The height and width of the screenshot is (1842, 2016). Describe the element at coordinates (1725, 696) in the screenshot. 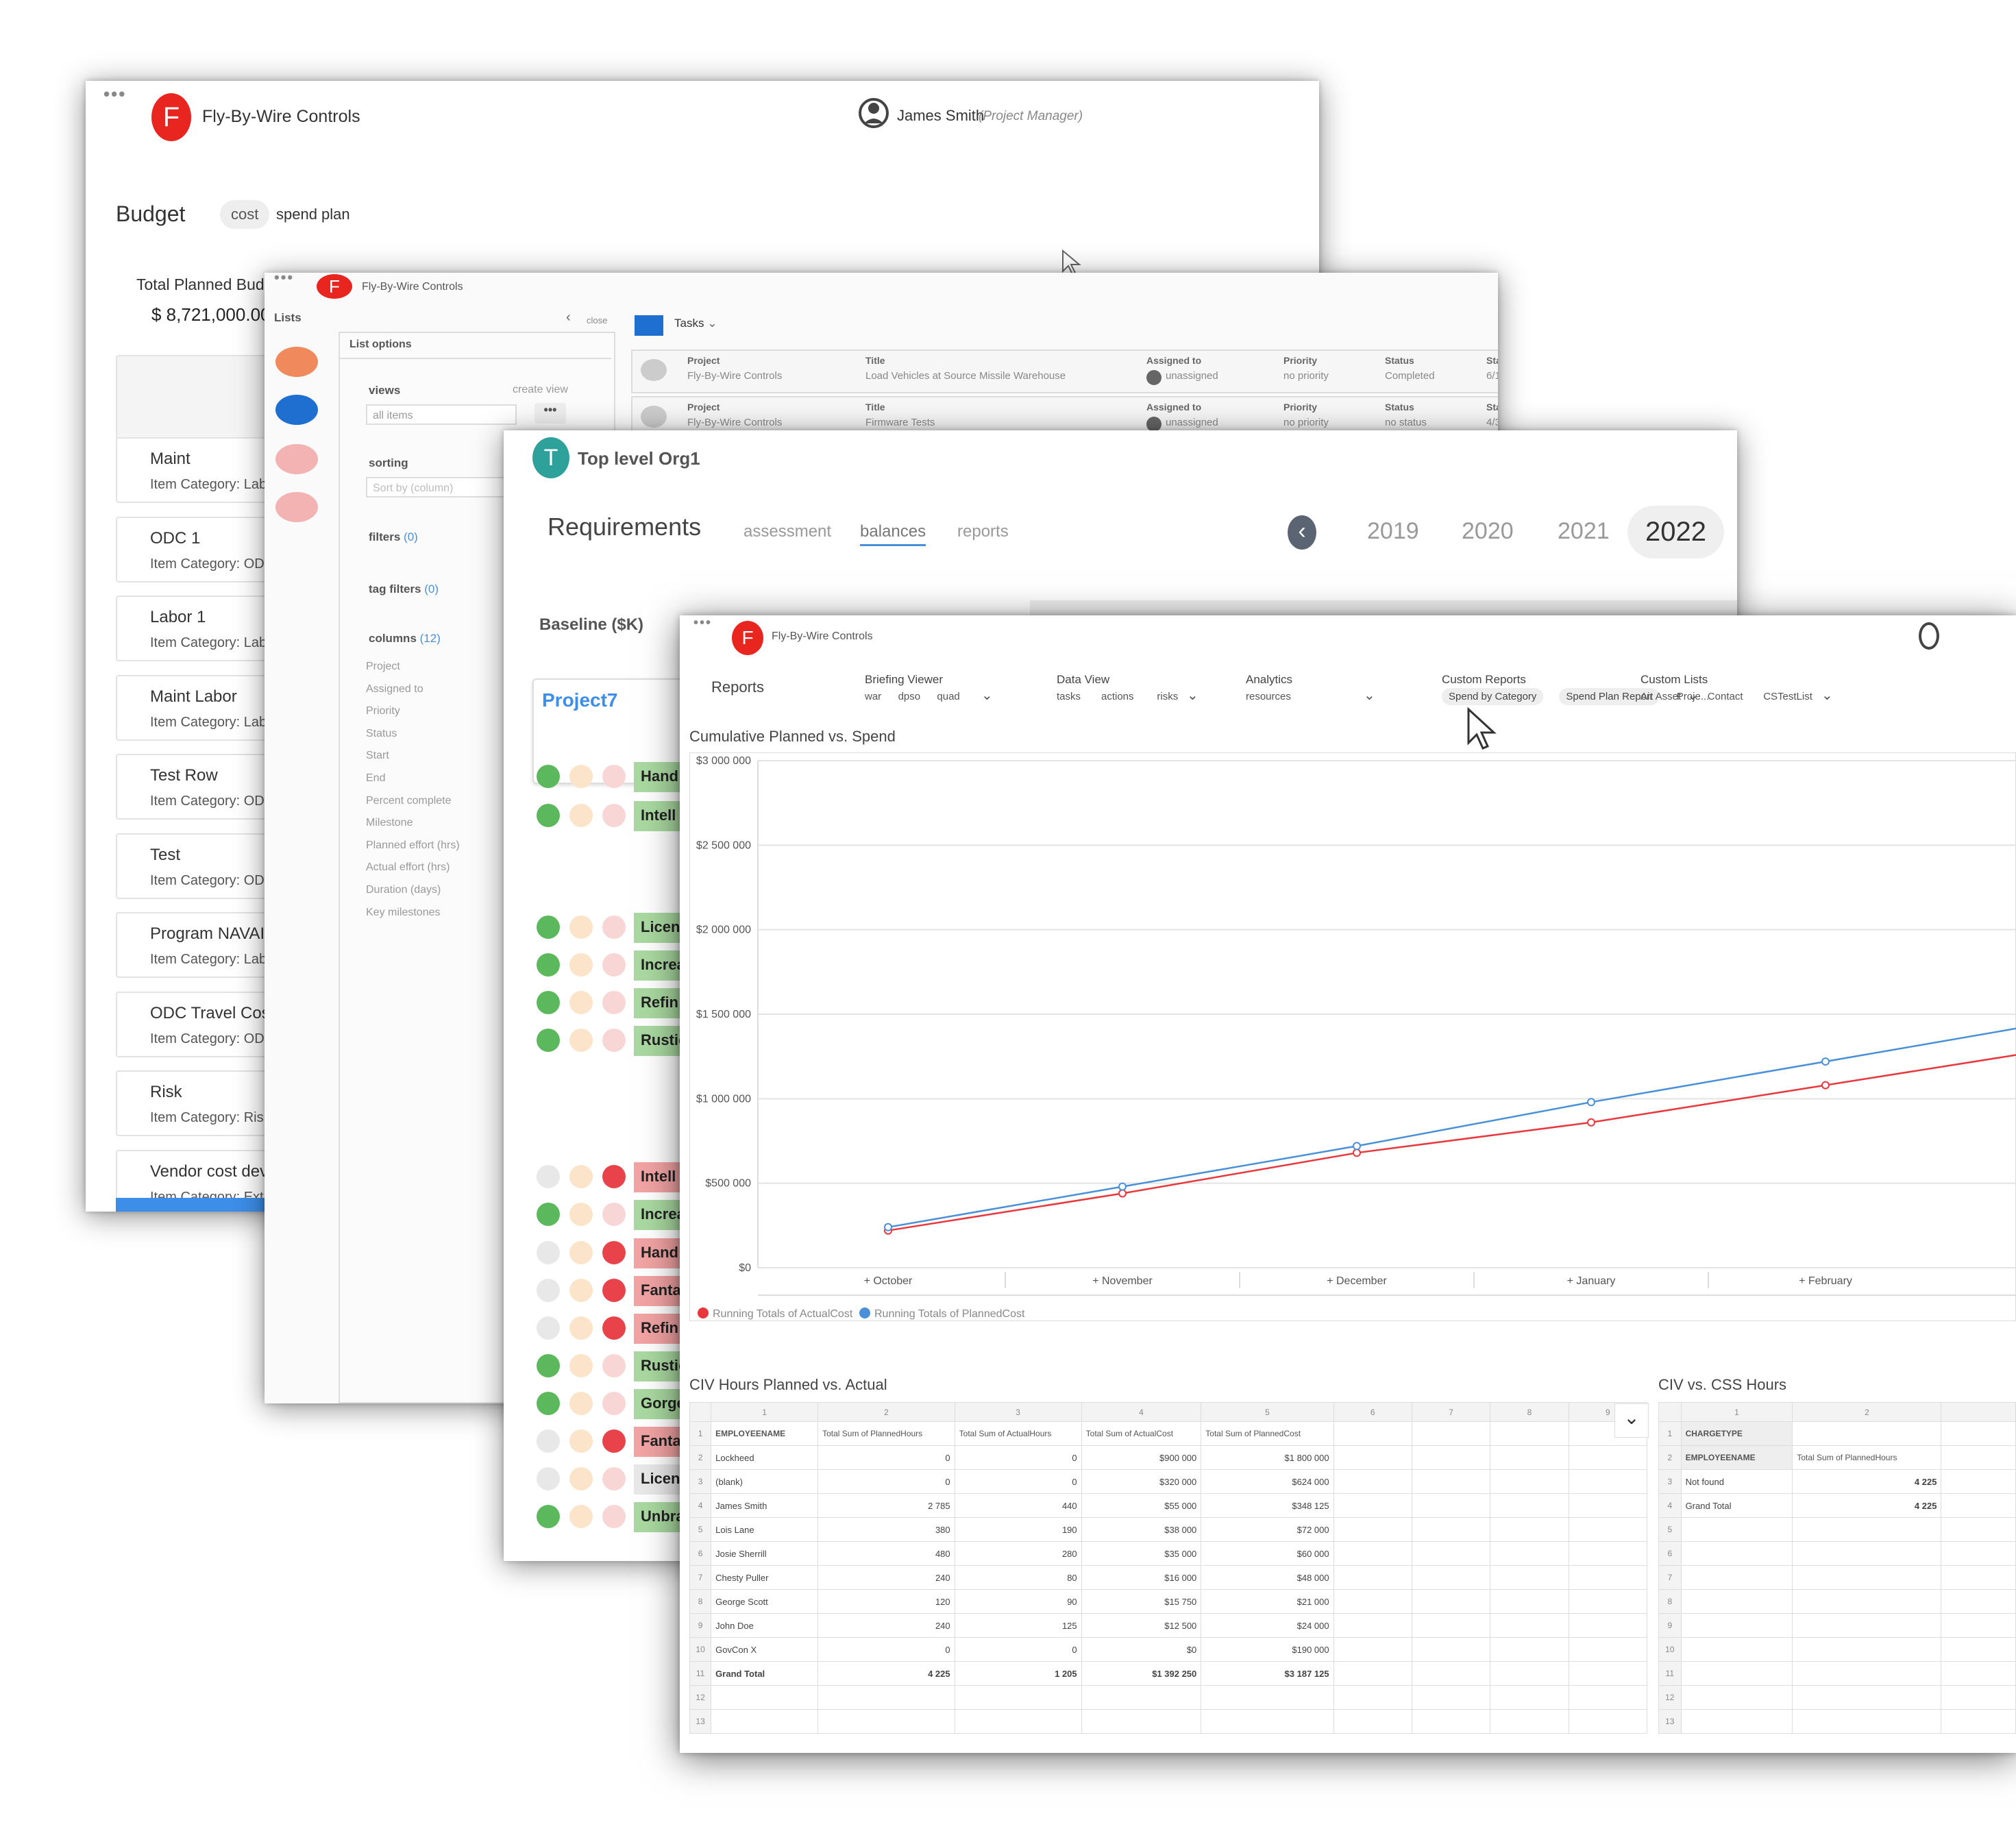

I see `nav-item: Contact` at that location.